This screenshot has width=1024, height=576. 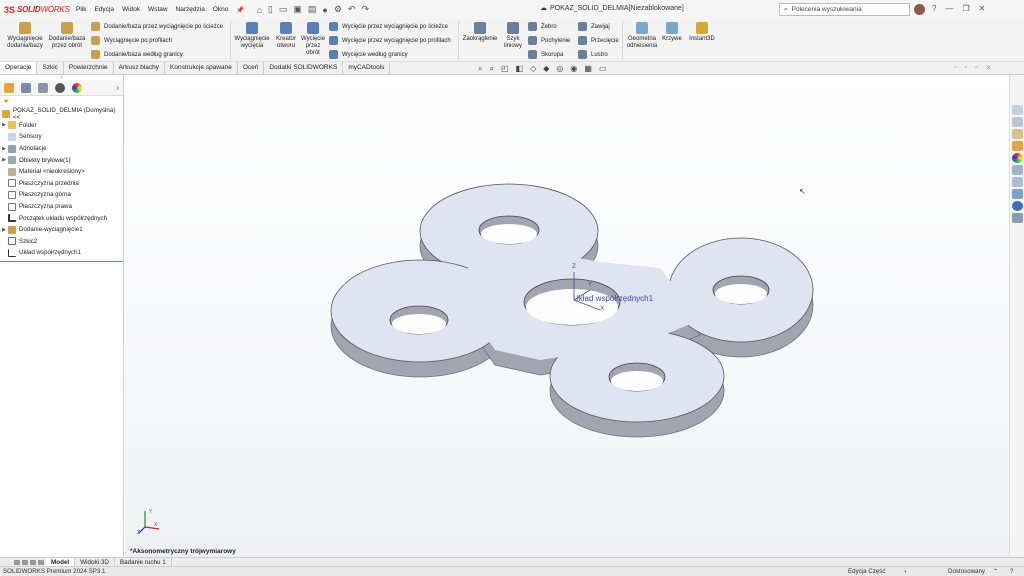 What do you see at coordinates (844, 9) in the screenshot?
I see `command-search-input: ⌕ Polecenia wyszukiwania` at bounding box center [844, 9].